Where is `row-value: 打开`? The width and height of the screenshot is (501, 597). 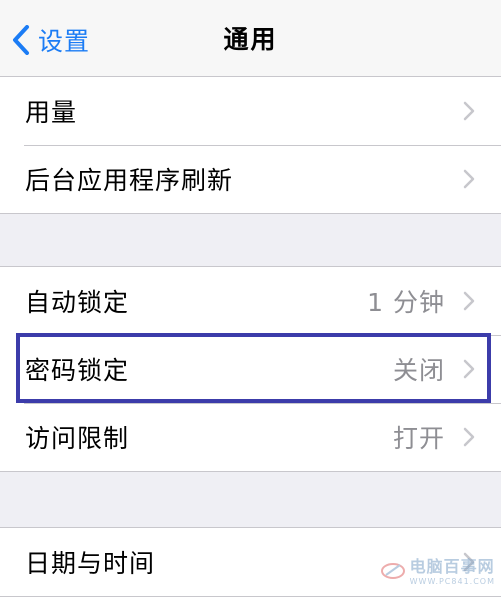 row-value: 打开 is located at coordinates (418, 438).